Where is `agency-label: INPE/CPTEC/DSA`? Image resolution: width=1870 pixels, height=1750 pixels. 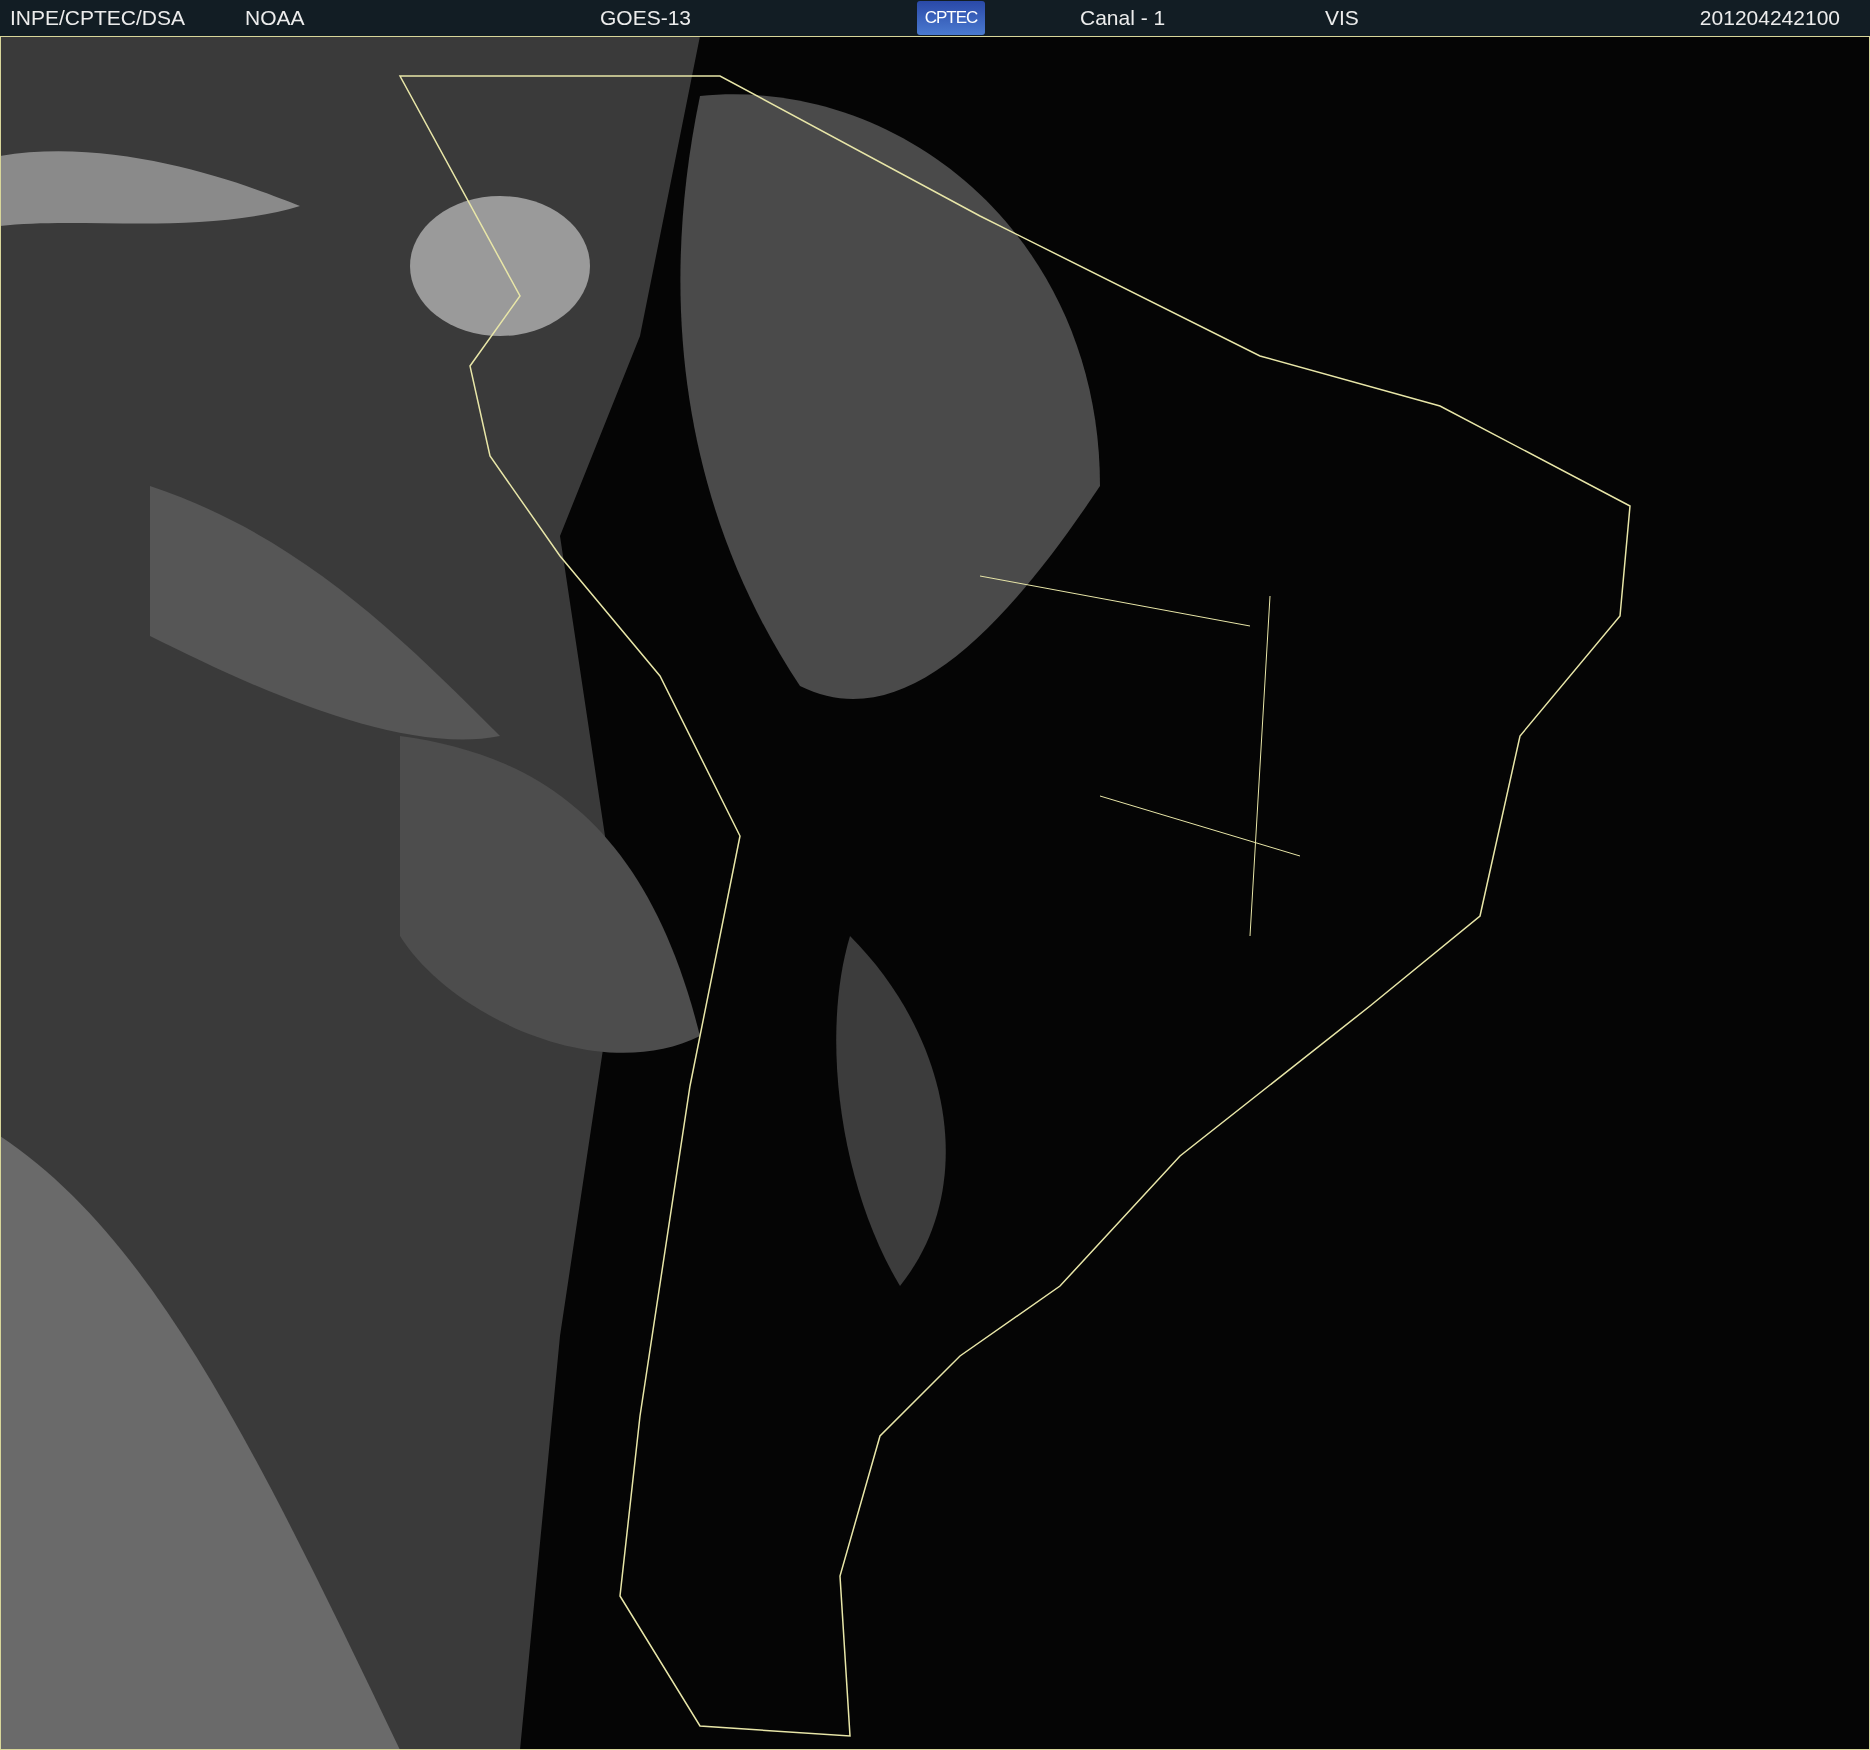 agency-label: INPE/CPTEC/DSA is located at coordinates (98, 18).